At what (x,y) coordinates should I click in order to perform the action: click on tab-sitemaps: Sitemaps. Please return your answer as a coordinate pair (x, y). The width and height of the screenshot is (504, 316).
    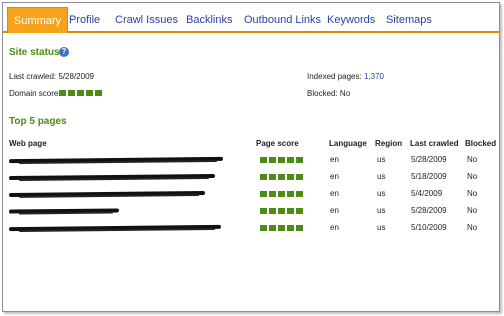
    Looking at the image, I should click on (409, 20).